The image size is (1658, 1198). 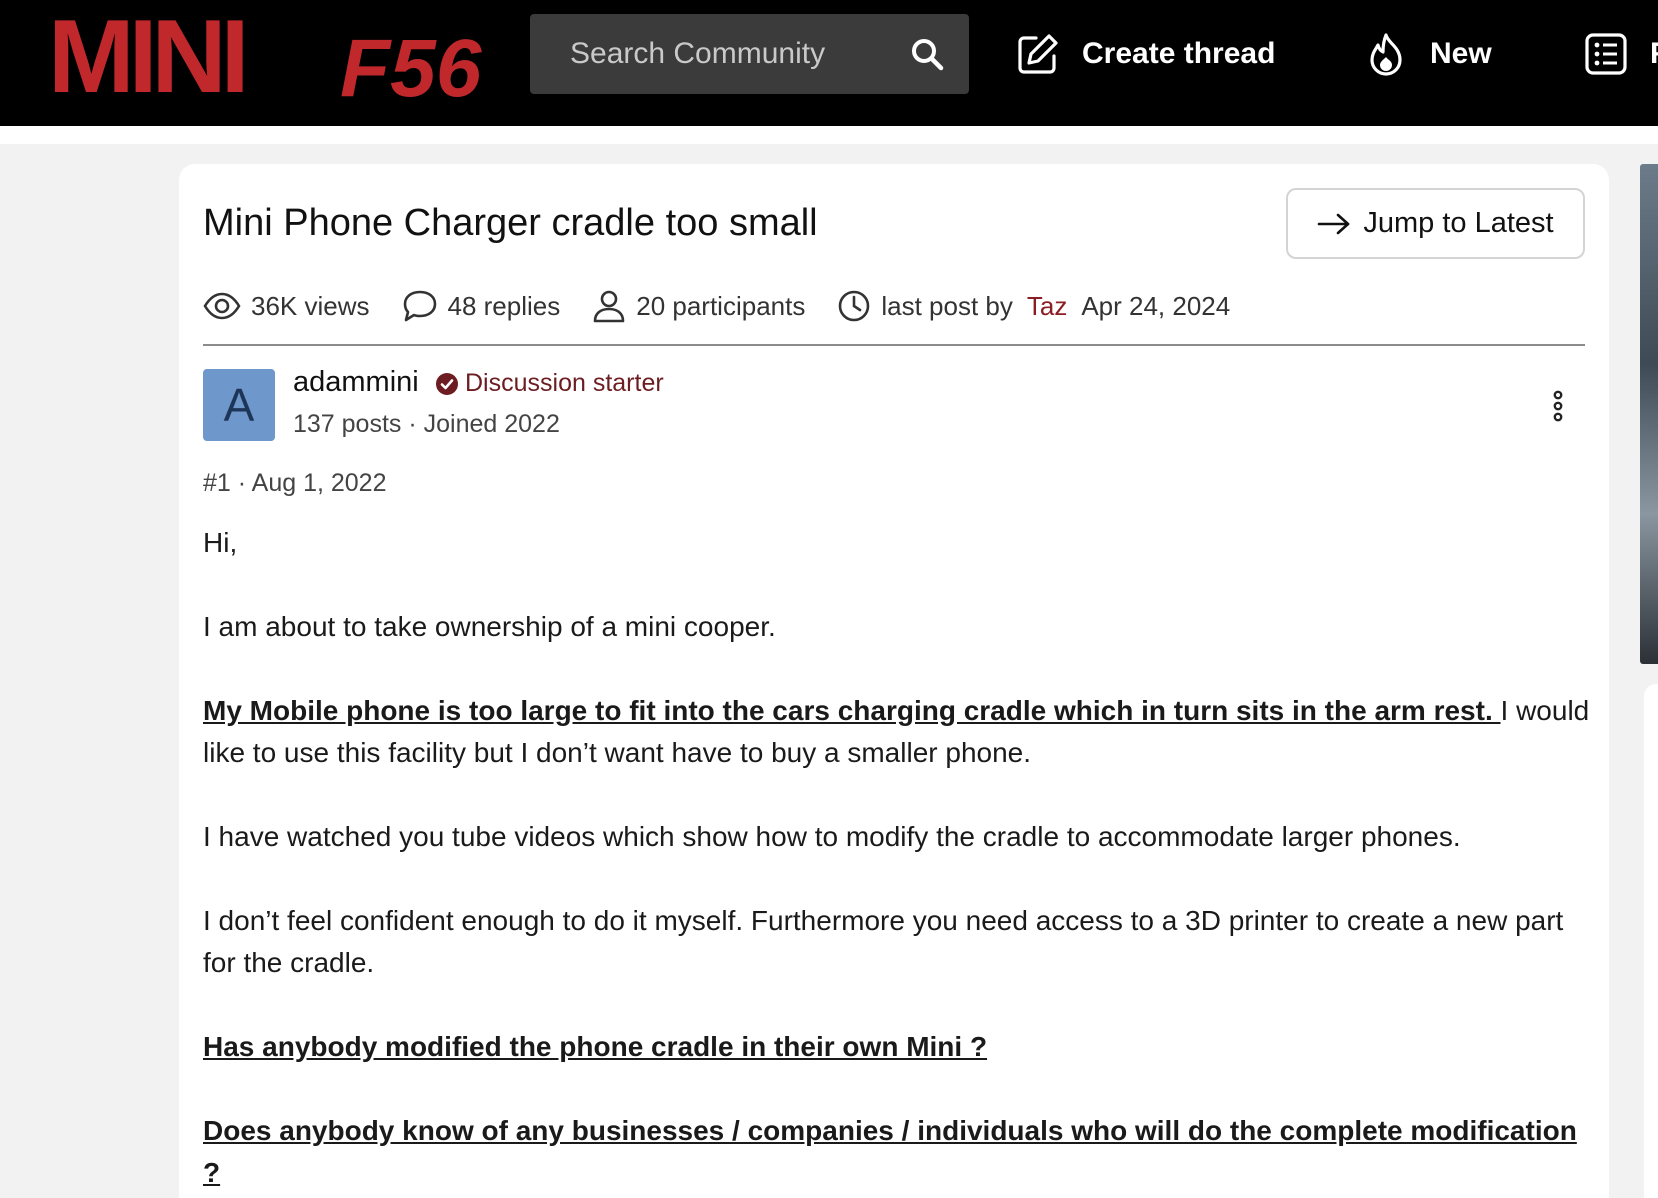 I want to click on sidebar-image-partial, so click(x=1649, y=414).